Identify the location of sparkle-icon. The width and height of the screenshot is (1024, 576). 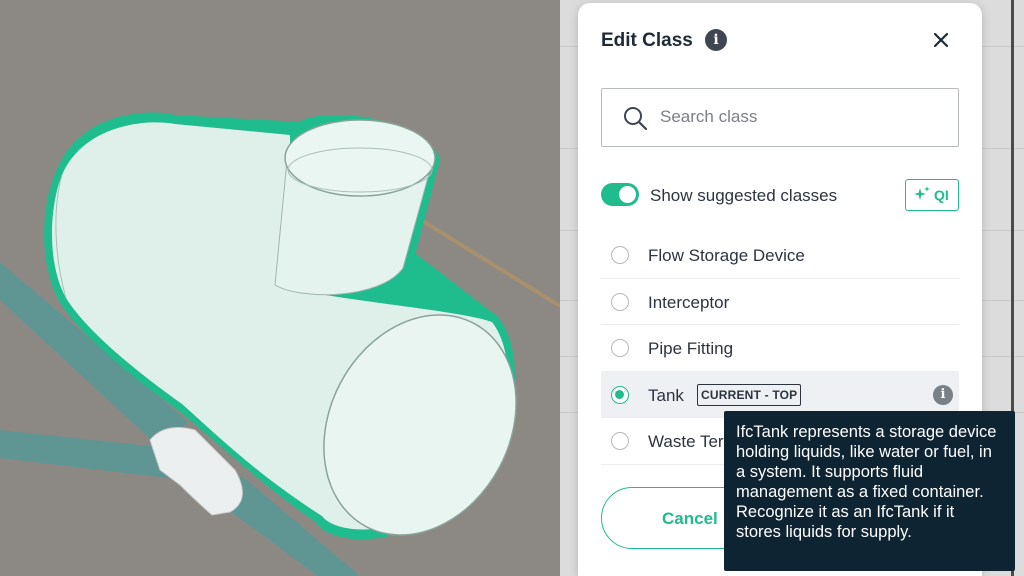
(922, 193).